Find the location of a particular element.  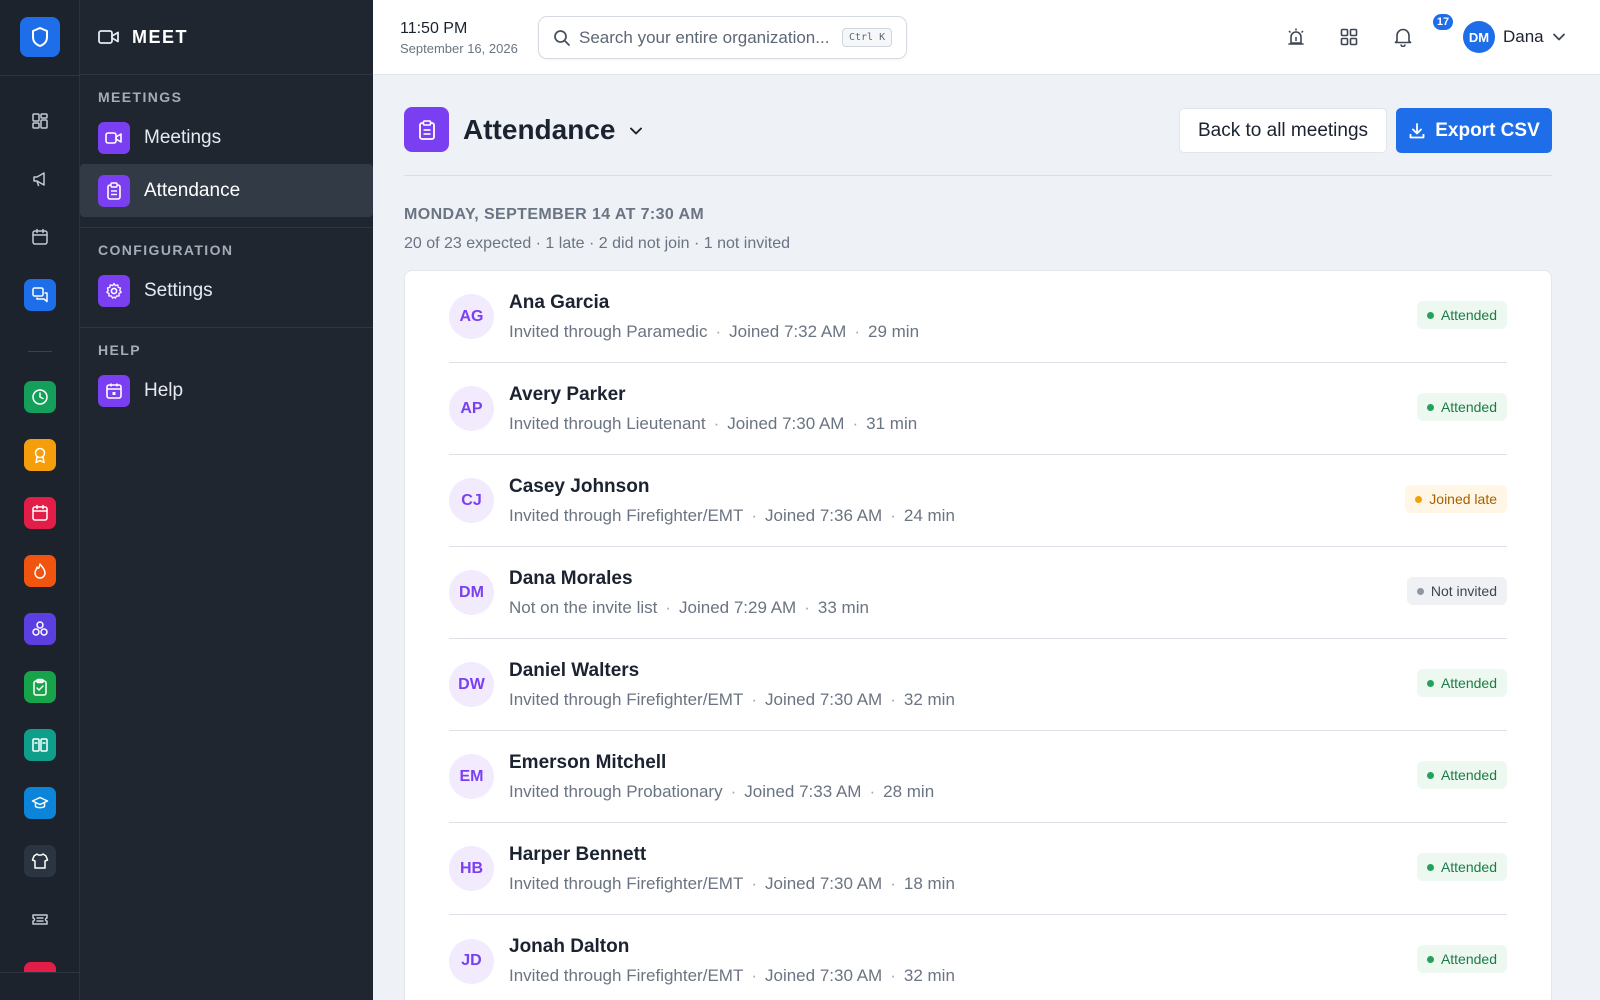

export-csv-button: Export CSV is located at coordinates (1474, 130).